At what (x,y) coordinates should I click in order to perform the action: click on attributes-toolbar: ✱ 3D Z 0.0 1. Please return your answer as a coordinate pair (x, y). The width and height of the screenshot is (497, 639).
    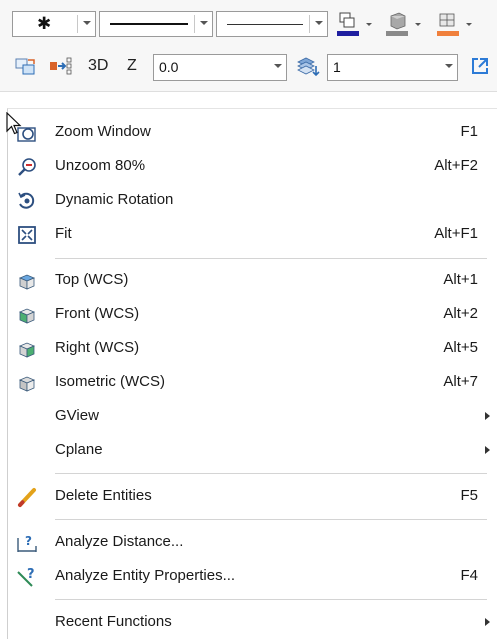
    Looking at the image, I should click on (248, 46).